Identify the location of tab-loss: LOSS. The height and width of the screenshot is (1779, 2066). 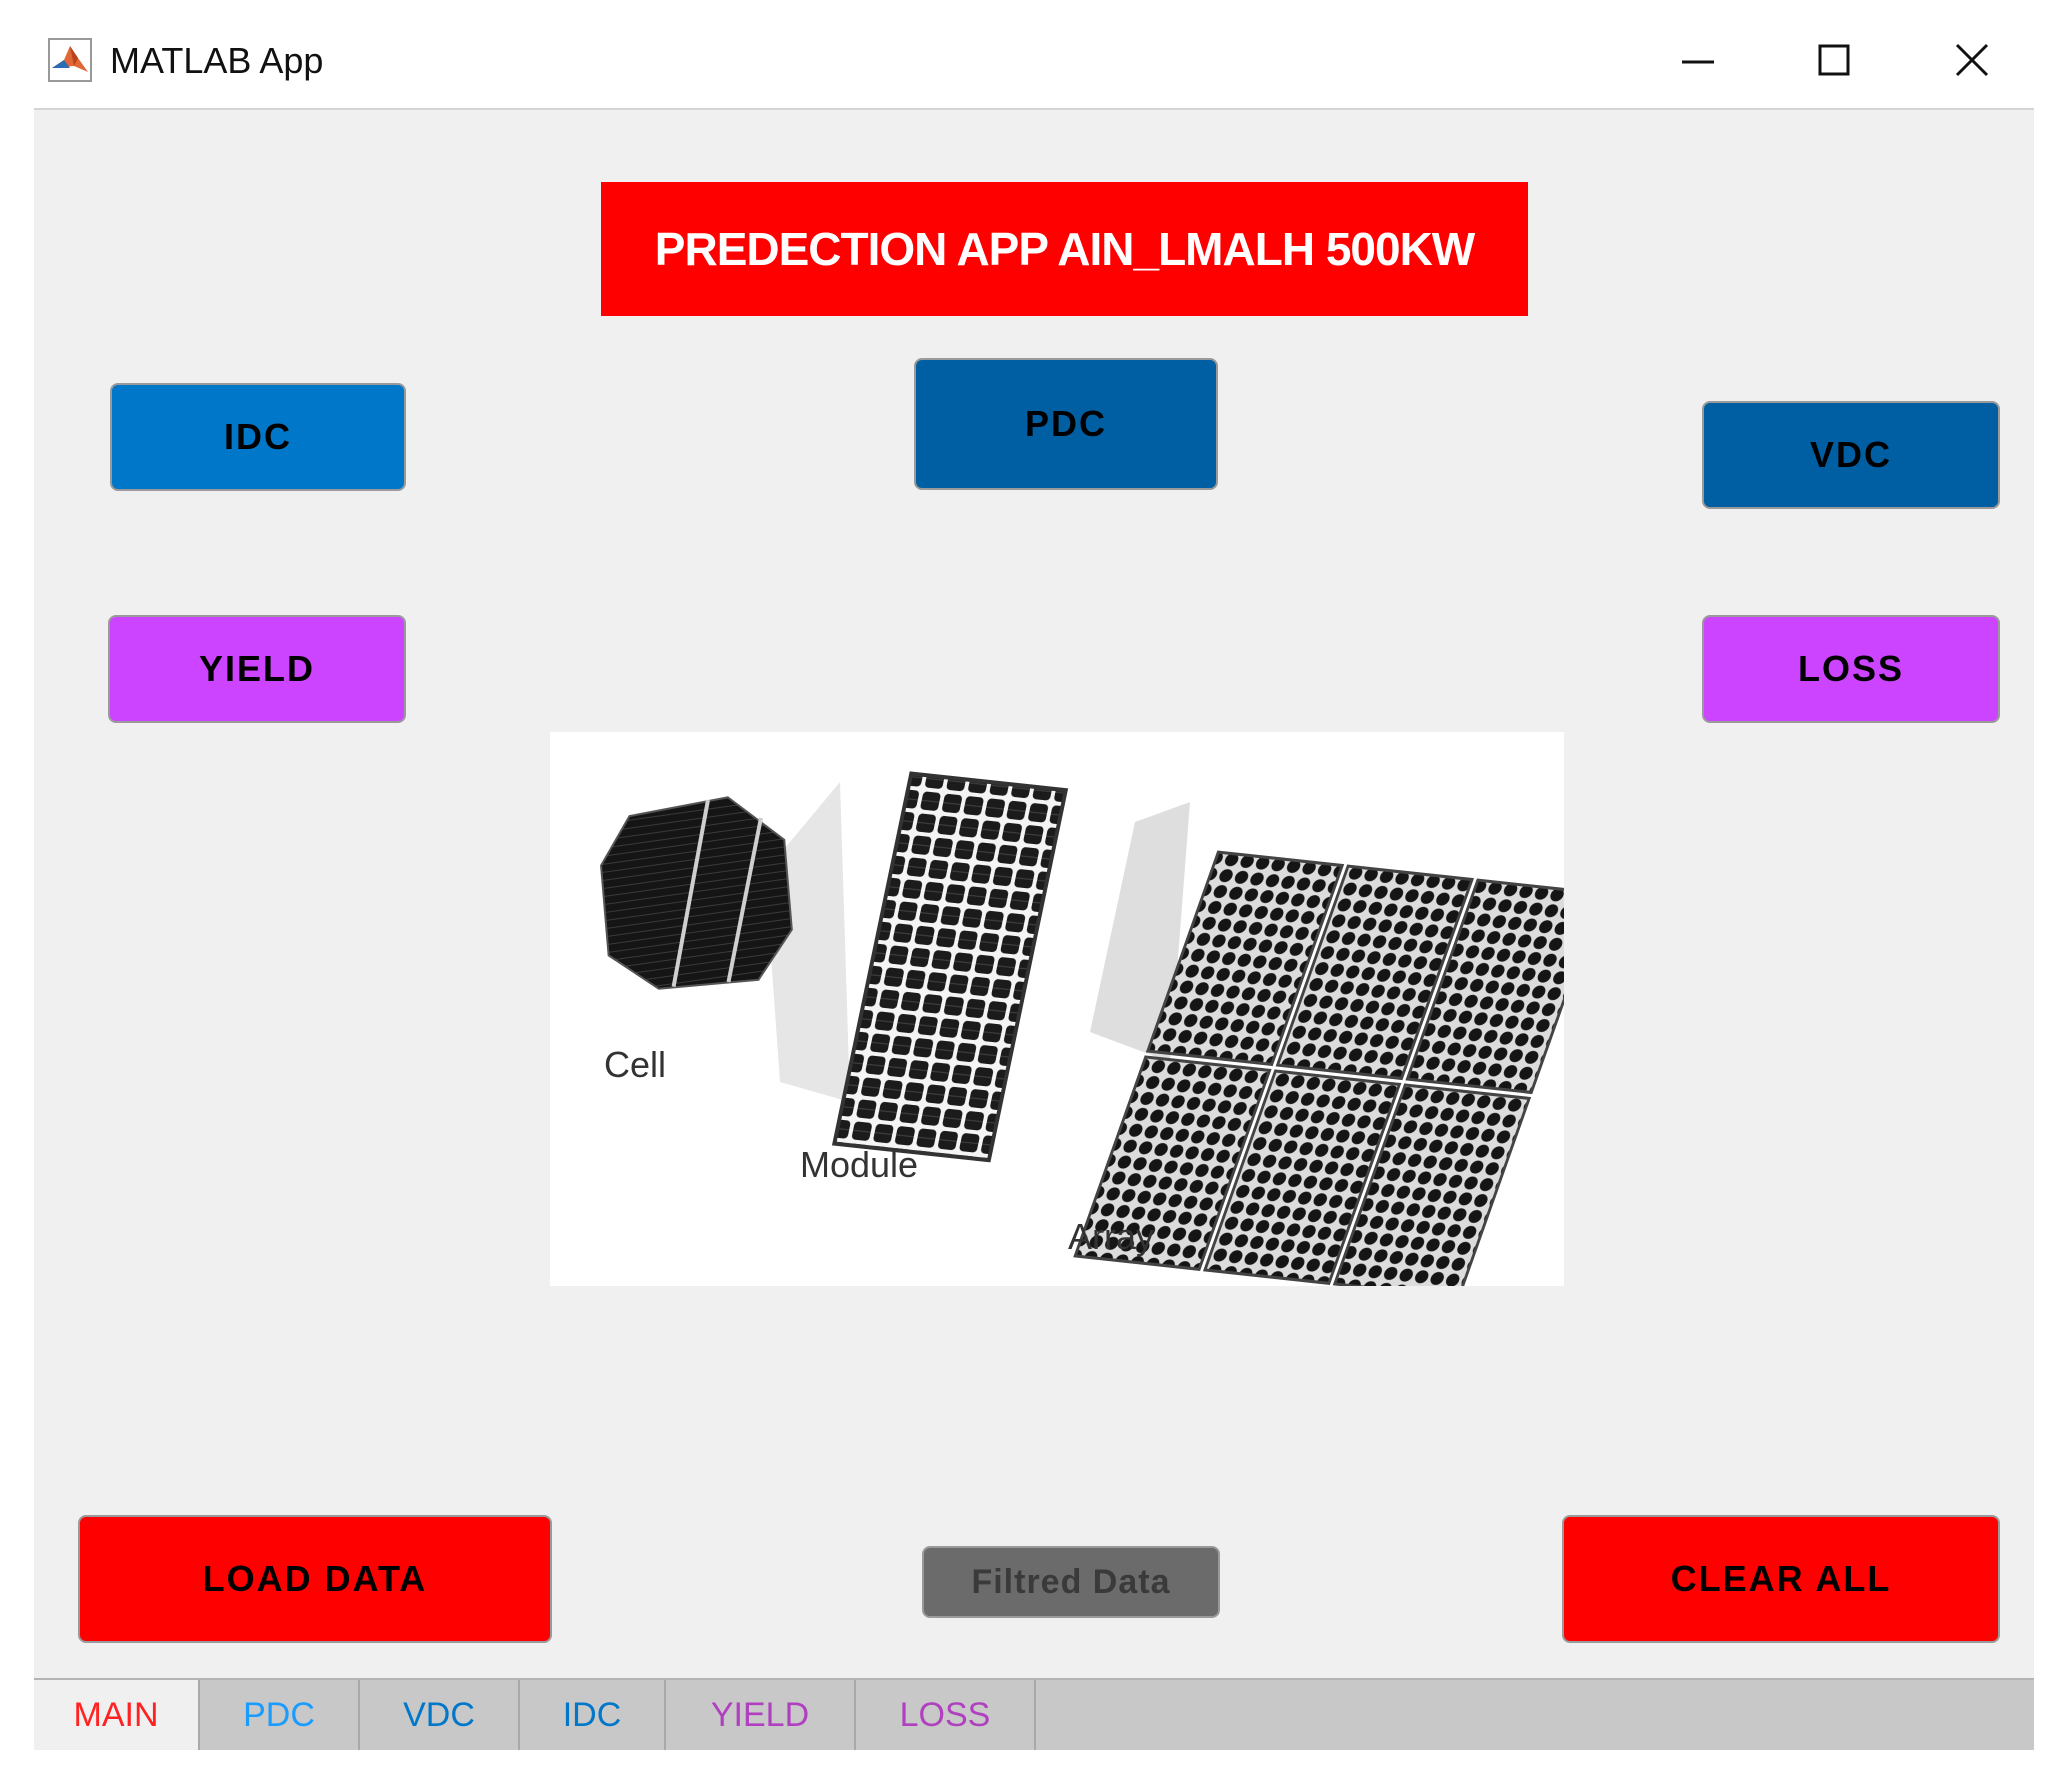
(946, 1715).